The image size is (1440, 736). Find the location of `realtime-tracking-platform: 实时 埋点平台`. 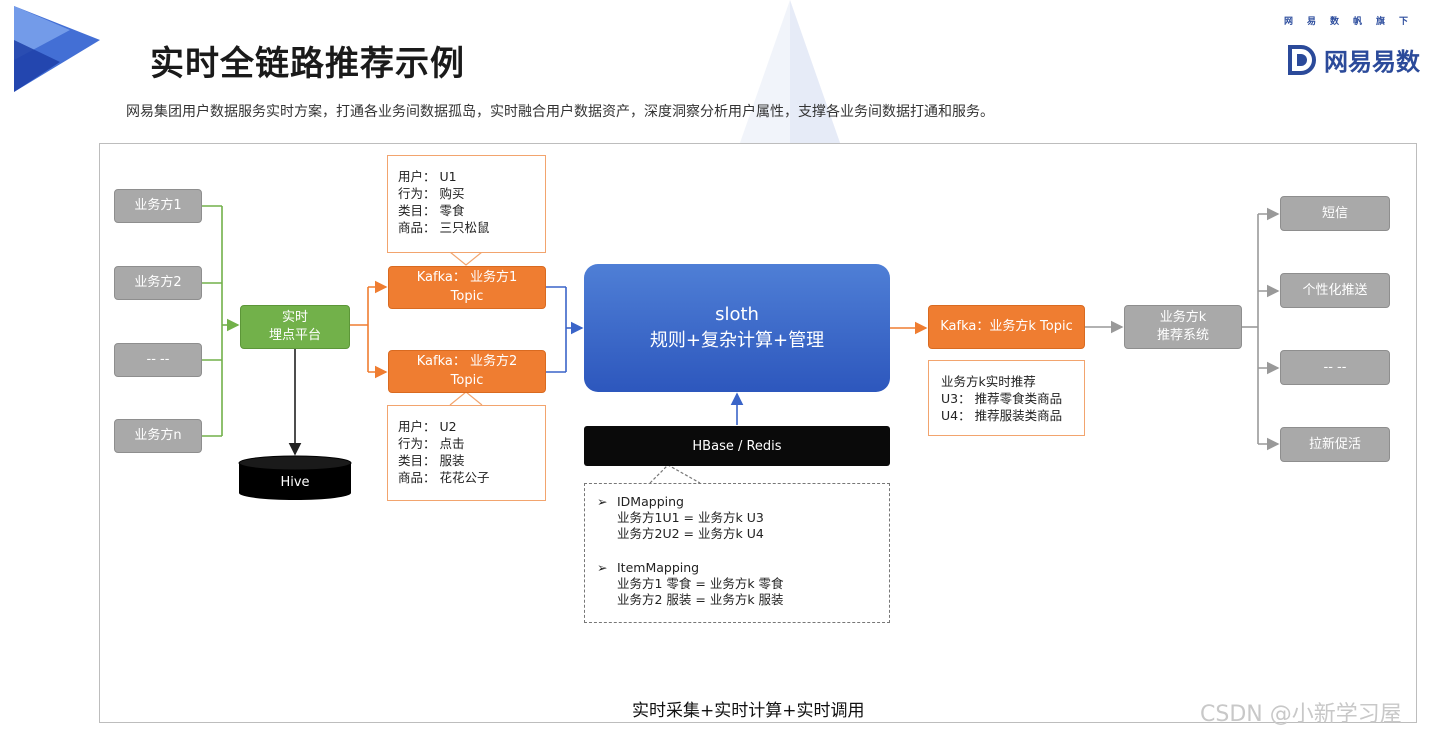

realtime-tracking-platform: 实时 埋点平台 is located at coordinates (295, 327).